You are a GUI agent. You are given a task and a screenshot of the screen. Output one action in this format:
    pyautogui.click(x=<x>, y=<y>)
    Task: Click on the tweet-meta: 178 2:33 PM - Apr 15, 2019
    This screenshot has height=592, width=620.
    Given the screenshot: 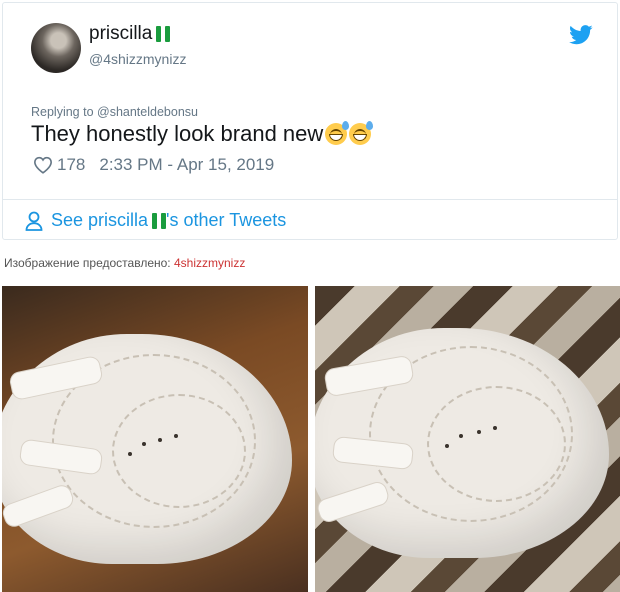 What is the action you would take?
    pyautogui.click(x=153, y=165)
    